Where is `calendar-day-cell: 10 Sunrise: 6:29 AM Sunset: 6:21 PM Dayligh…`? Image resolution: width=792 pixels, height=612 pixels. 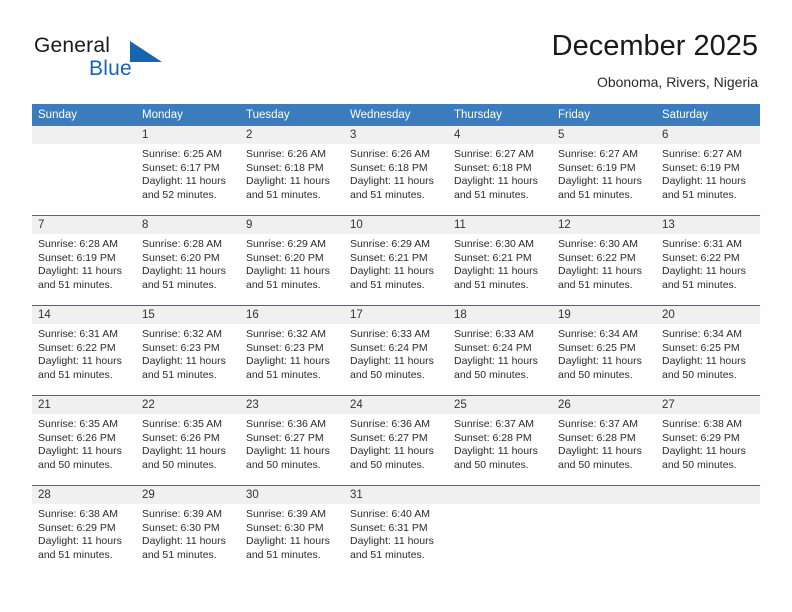
calendar-day-cell: 10 Sunrise: 6:29 AM Sunset: 6:21 PM Dayligh… is located at coordinates (396, 260).